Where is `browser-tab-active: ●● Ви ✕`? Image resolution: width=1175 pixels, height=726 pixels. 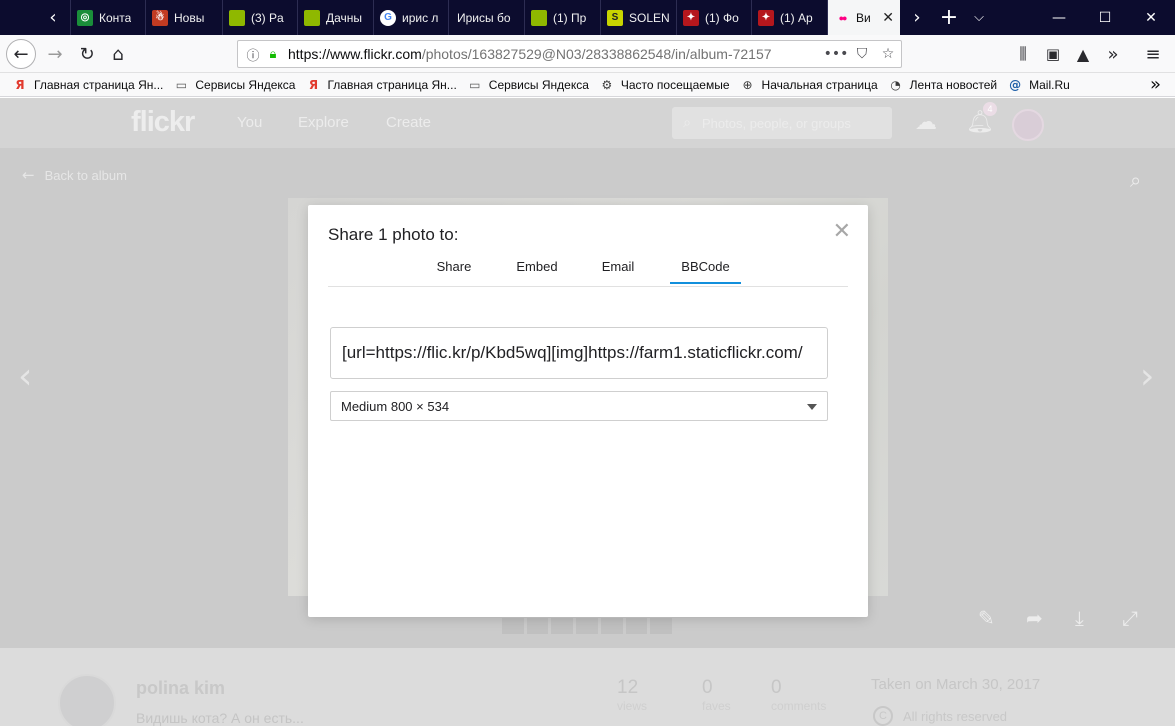
browser-tab-active: ●● Ви ✕ is located at coordinates (863, 17).